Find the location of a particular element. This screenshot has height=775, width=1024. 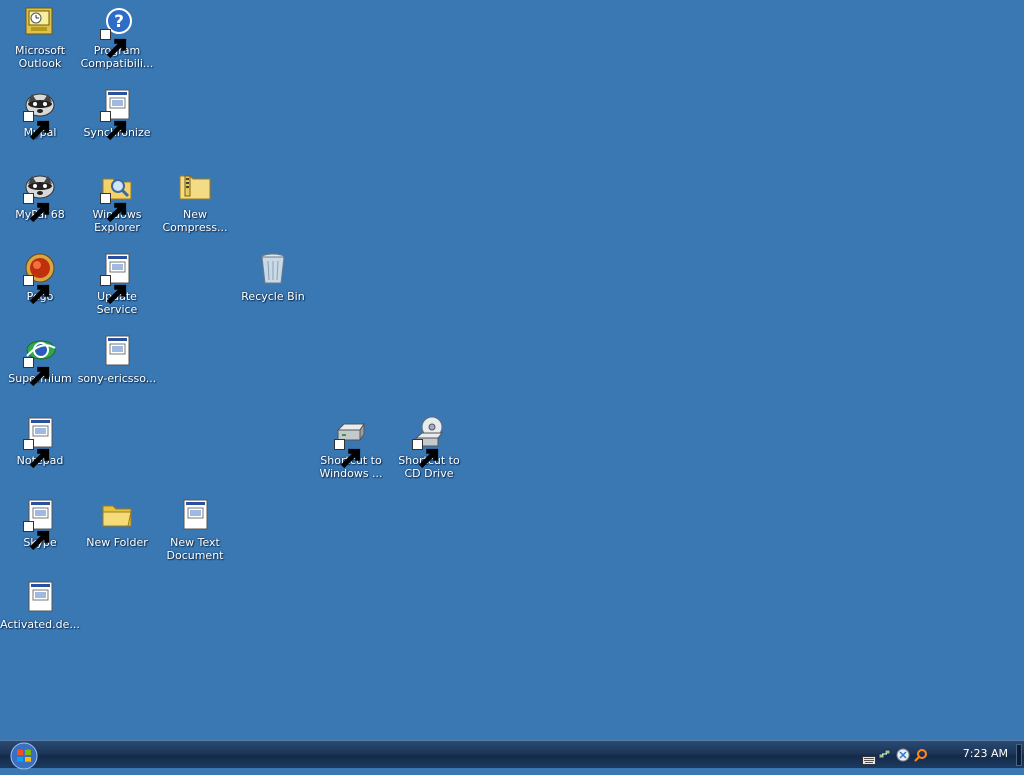

desktop-icon-windows-explorer: Windows Explorer is located at coordinates (117, 201).